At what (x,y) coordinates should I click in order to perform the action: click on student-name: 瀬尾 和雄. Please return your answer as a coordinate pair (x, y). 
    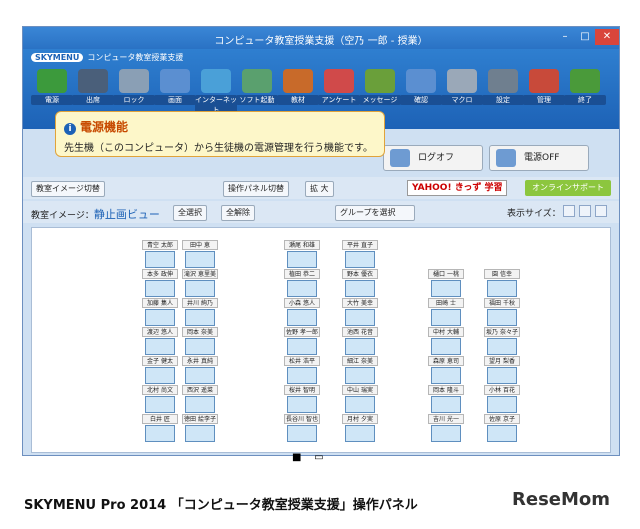
    Looking at the image, I should click on (302, 245).